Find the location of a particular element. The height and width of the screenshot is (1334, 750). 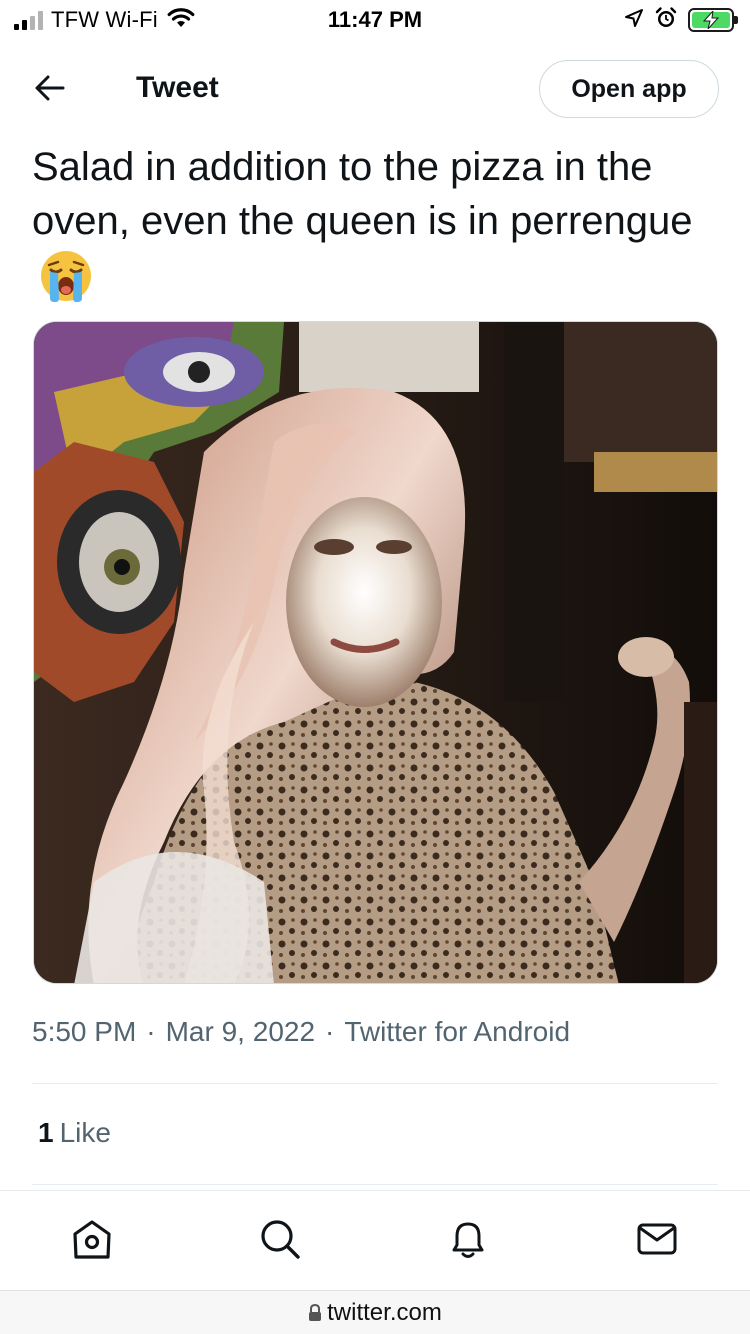

battery-charging-icon is located at coordinates (713, 20).